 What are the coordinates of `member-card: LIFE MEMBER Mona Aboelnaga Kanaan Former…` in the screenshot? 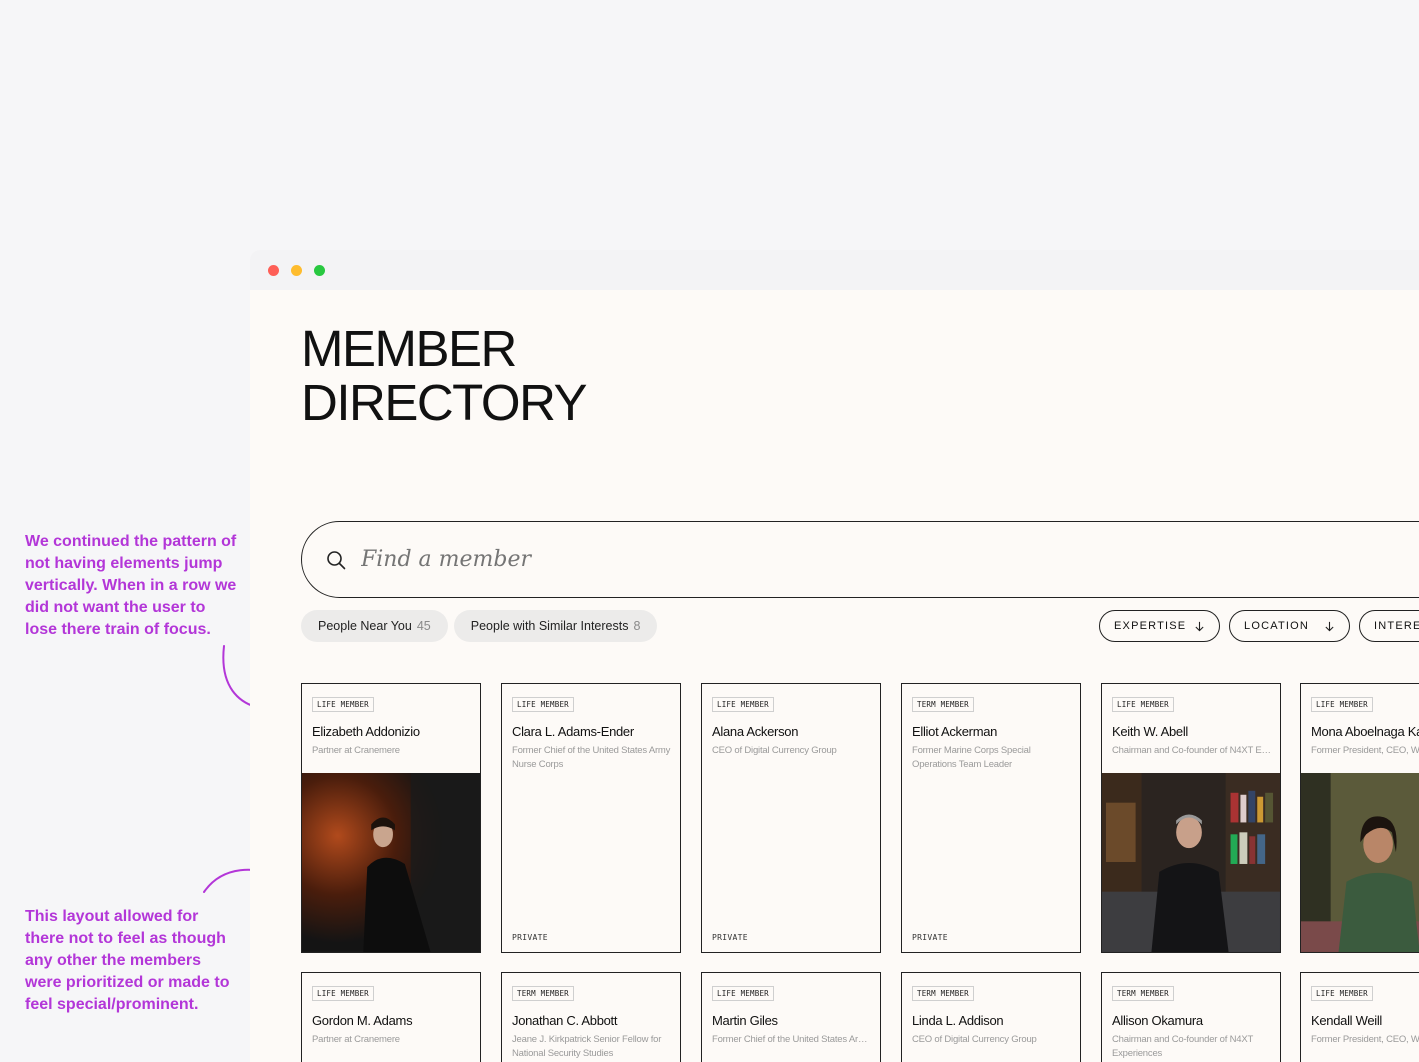 It's located at (1359, 818).